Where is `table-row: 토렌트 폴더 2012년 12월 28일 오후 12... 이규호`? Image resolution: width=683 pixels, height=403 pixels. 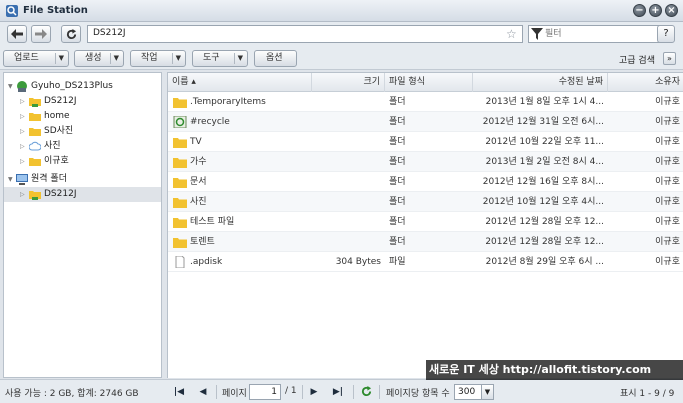 table-row: 토렌트 폴더 2012년 12월 28일 오후 12... 이규호 is located at coordinates (425, 242).